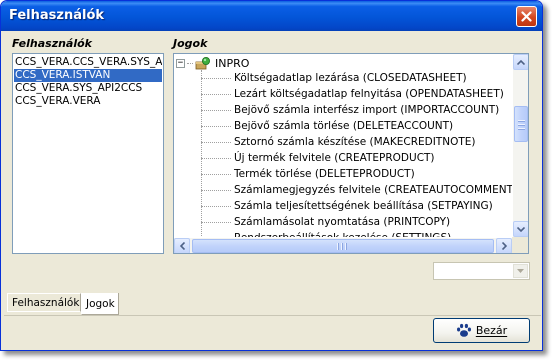  What do you see at coordinates (203, 63) in the screenshot?
I see `package-icon` at bounding box center [203, 63].